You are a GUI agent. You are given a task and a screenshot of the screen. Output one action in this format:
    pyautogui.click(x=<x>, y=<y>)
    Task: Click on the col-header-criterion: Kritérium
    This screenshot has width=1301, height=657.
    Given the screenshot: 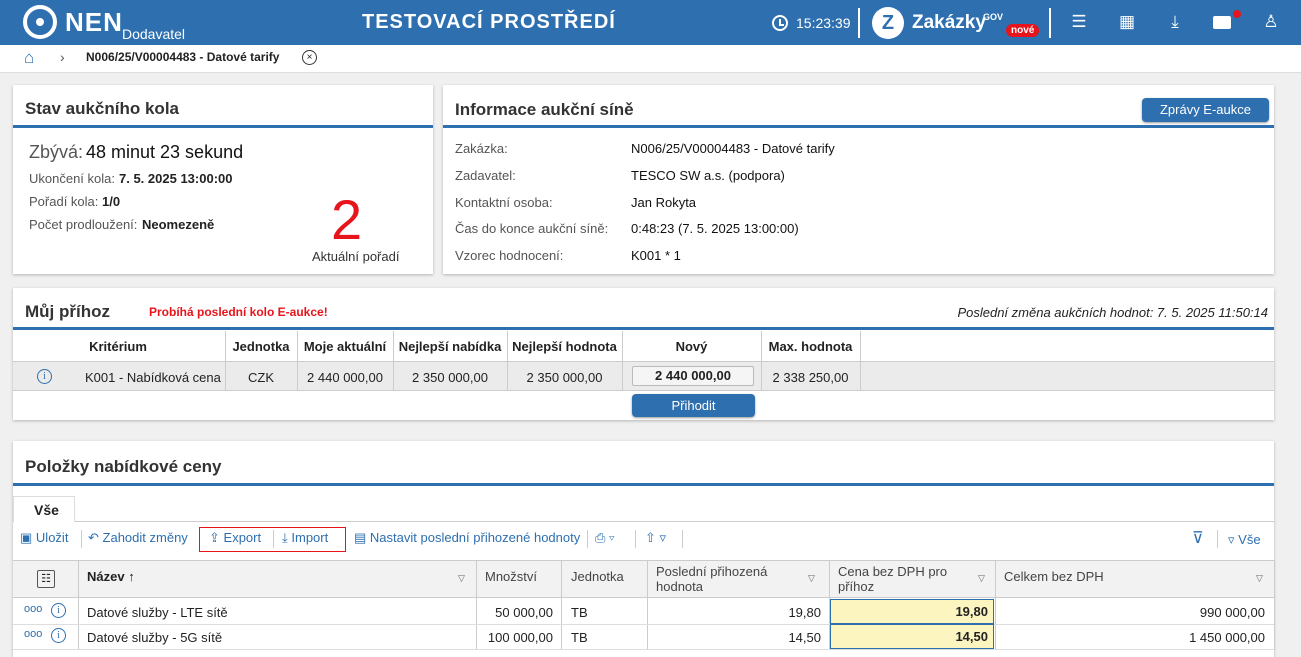 What is the action you would take?
    pyautogui.click(x=118, y=346)
    